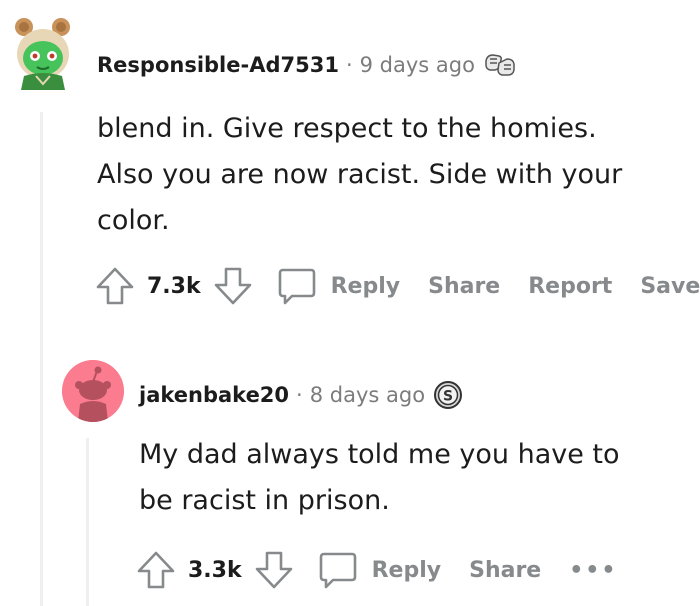  I want to click on username: jakenbake20, so click(214, 395).